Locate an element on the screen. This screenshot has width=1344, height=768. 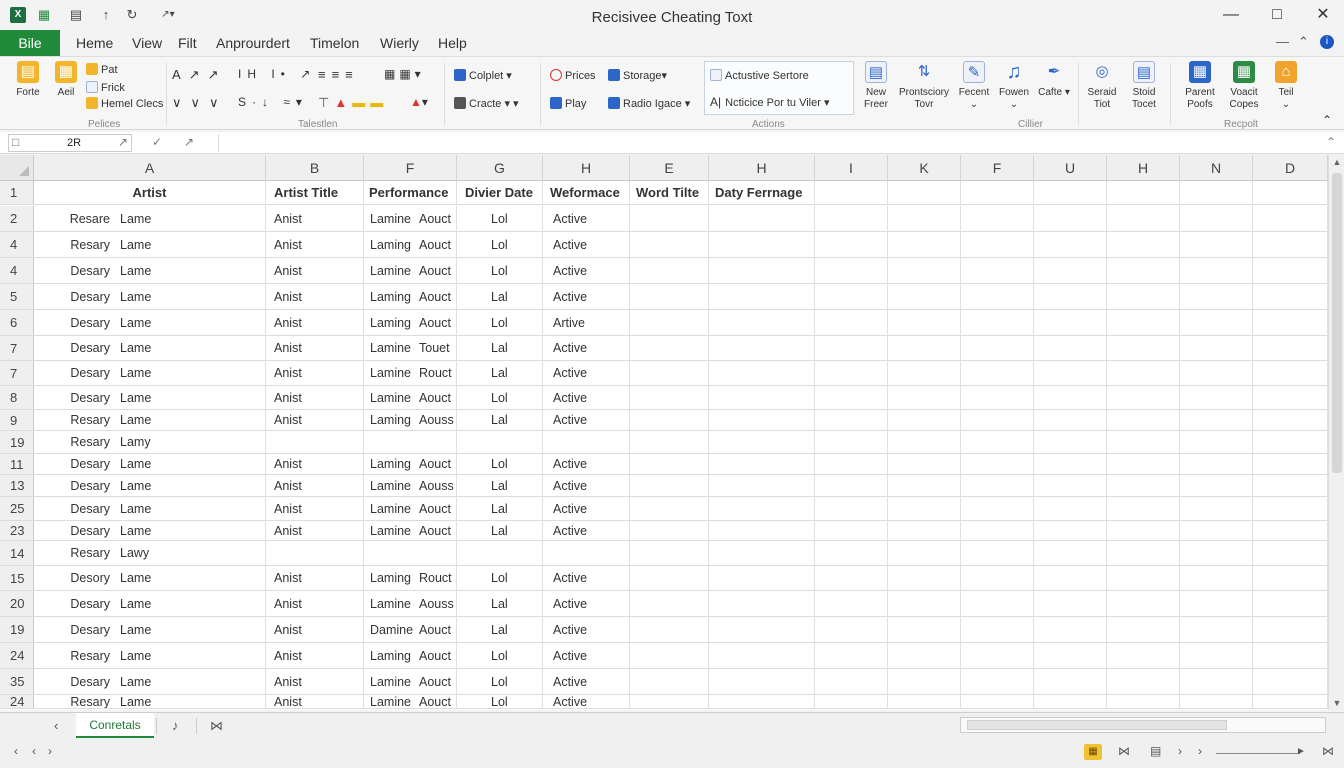
row-header: 8 is located at coordinates (17, 397).